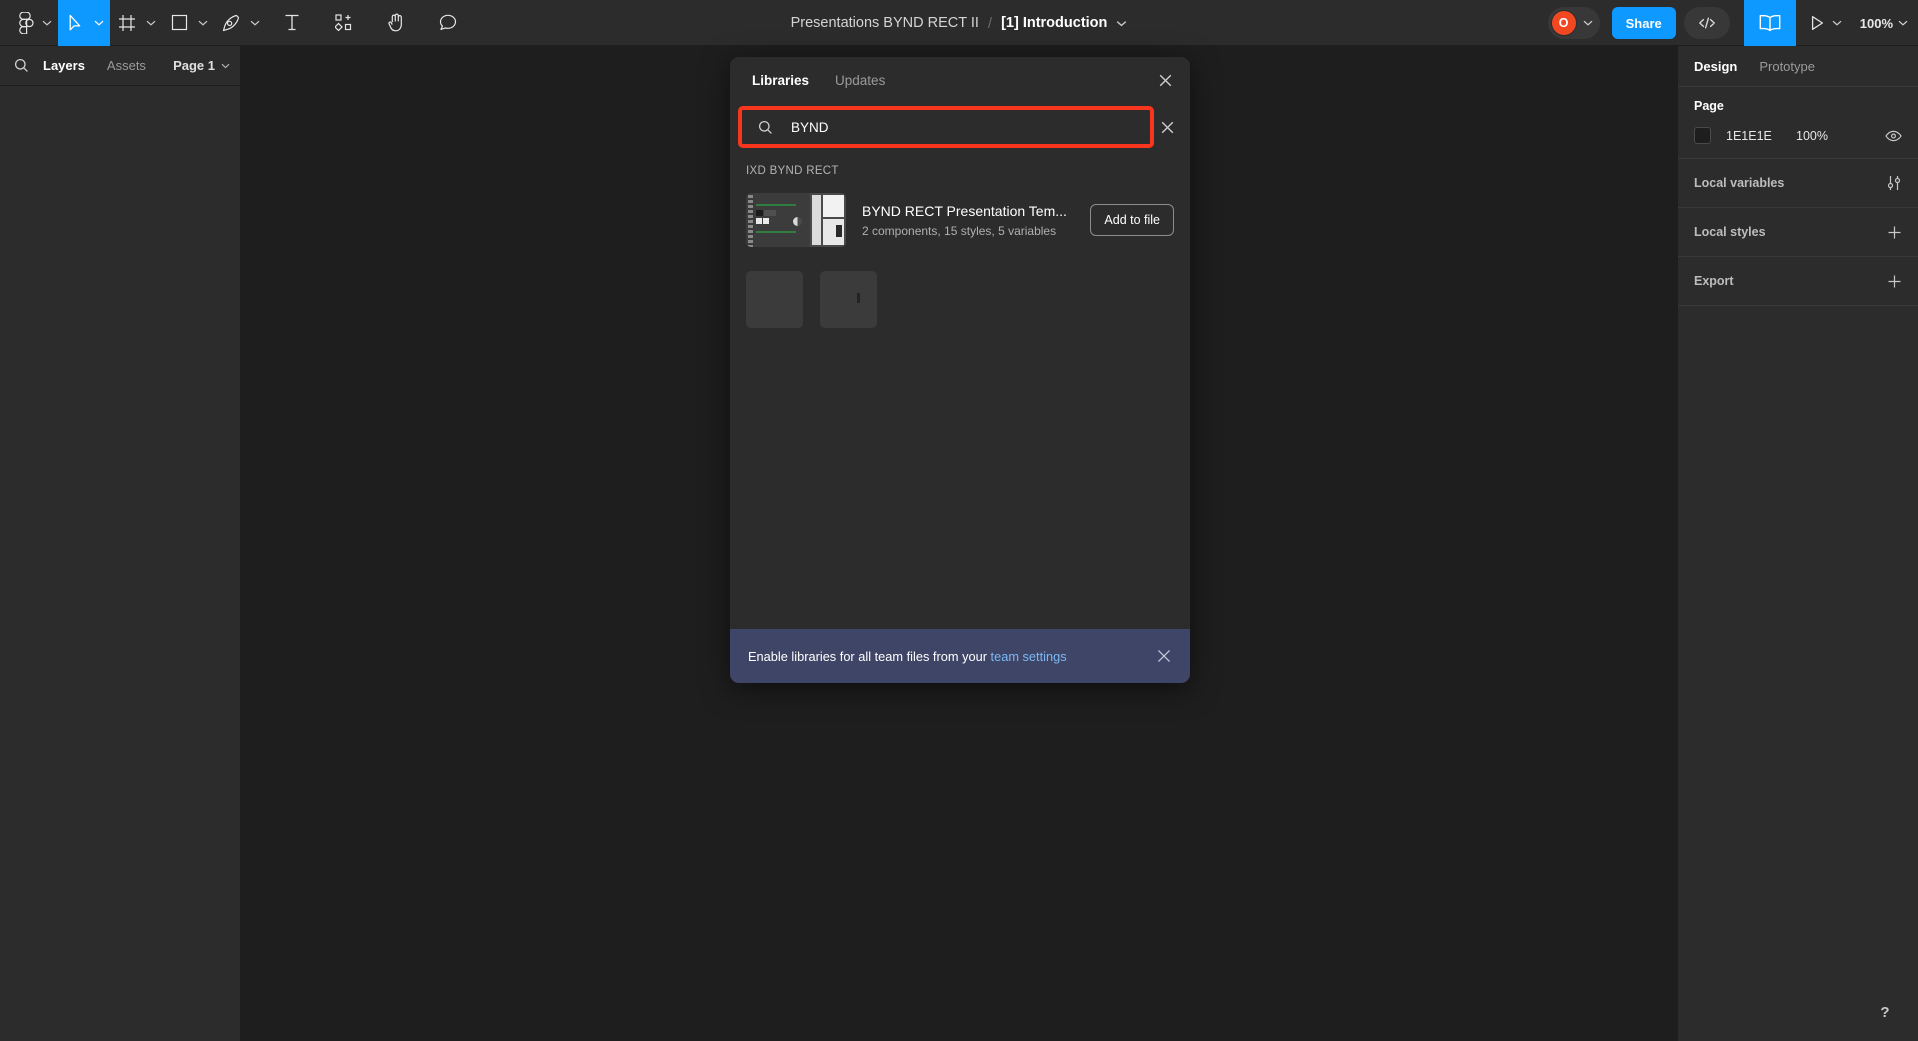  I want to click on left-sidebar-header: Layers Assets Page 1, so click(120, 66).